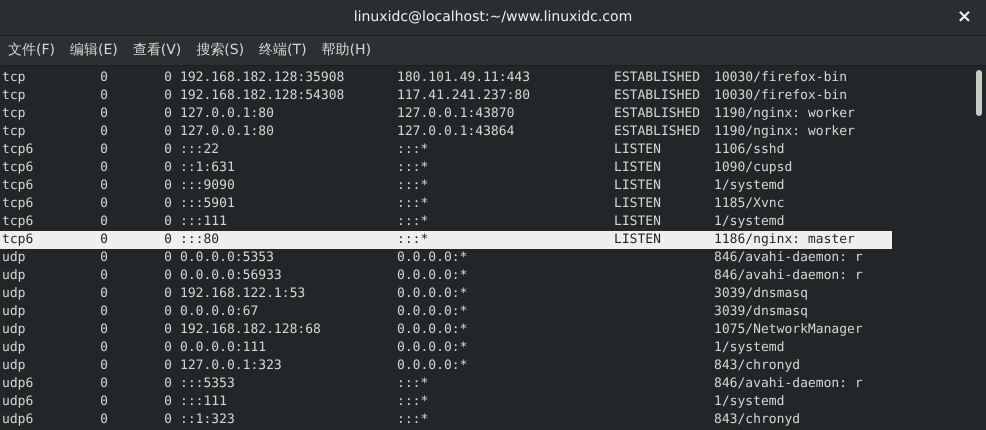 The image size is (986, 430). Describe the element at coordinates (231, 366) in the screenshot. I see `local-address-cell-text: 127.0.0.1:323` at that location.